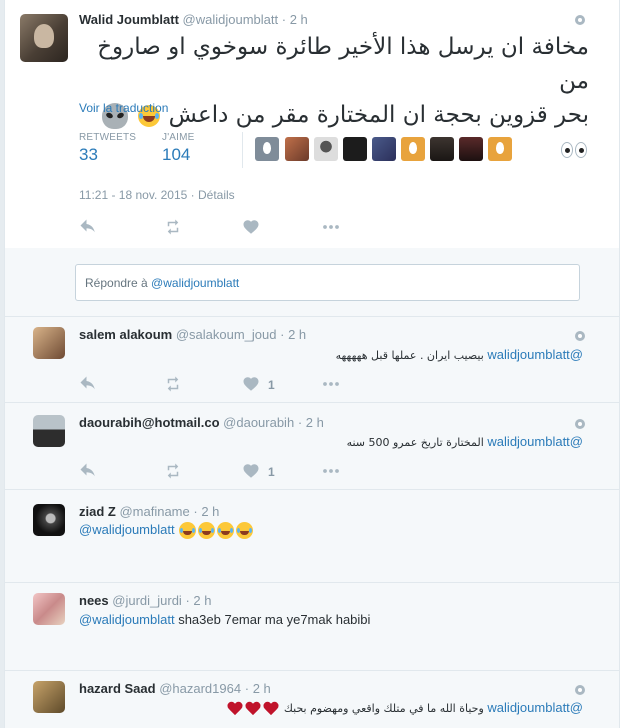 The height and width of the screenshot is (728, 620). What do you see at coordinates (176, 155) in the screenshot?
I see `likes-count: 104` at bounding box center [176, 155].